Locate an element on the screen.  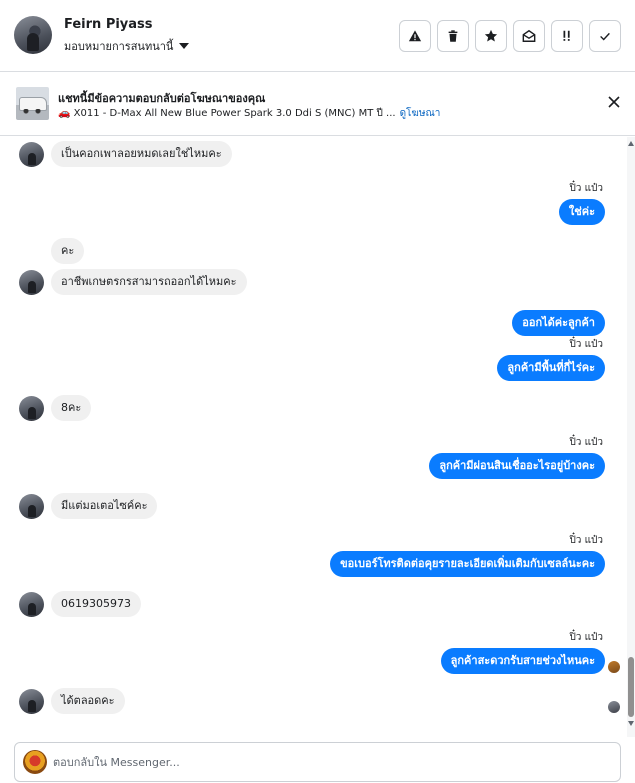
caret-down-icon is located at coordinates (184, 46).